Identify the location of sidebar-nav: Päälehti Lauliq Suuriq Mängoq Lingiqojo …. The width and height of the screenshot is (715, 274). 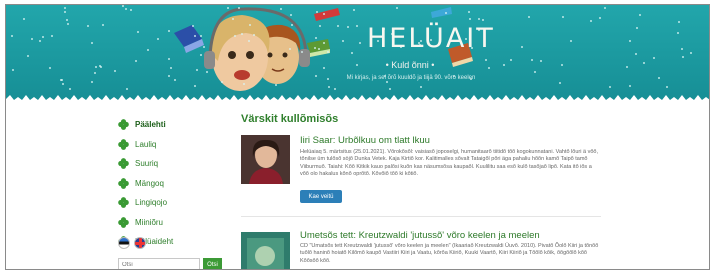
(173, 183).